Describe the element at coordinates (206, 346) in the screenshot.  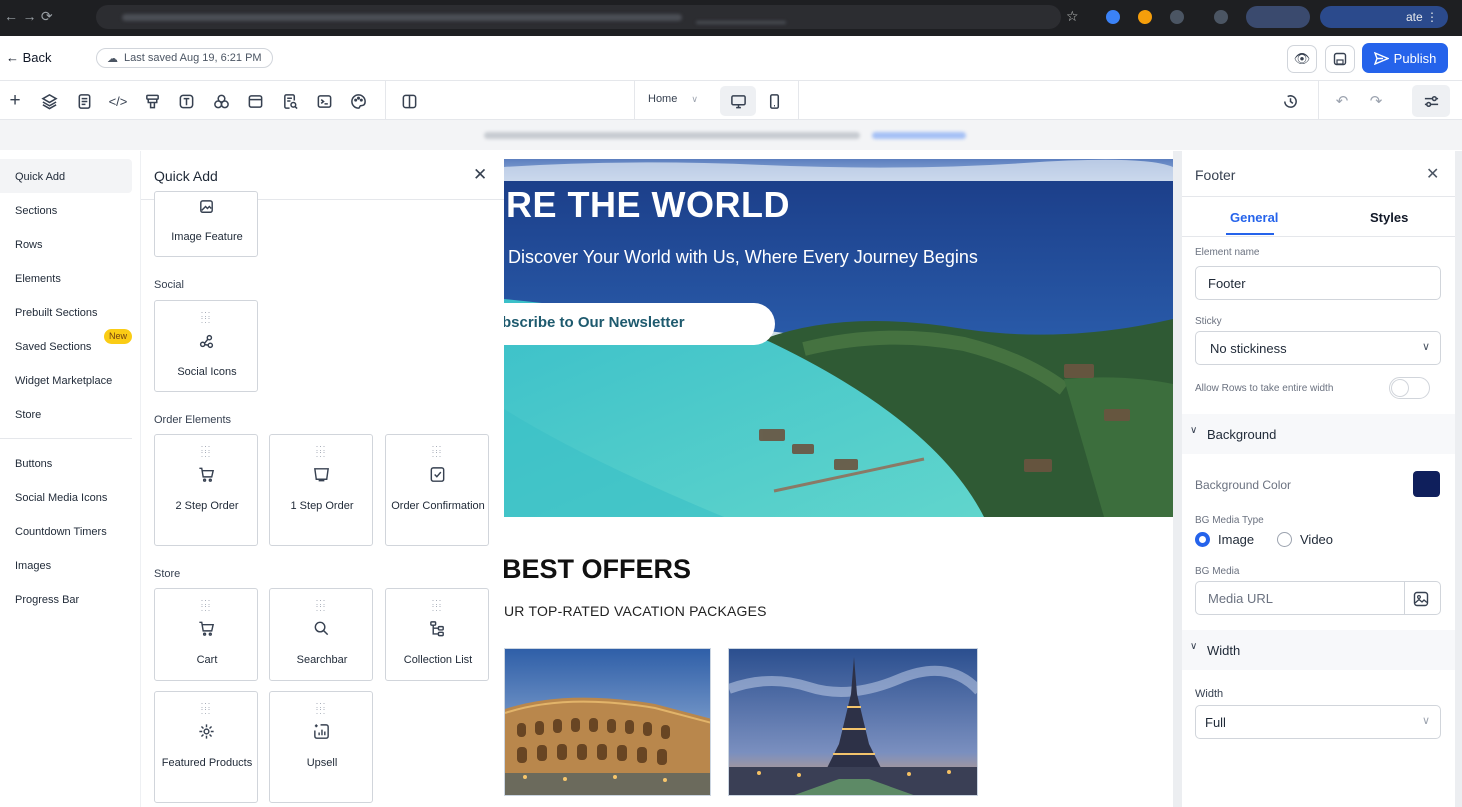
I see `element-card-social-icons: :::::: Social Icons` at that location.